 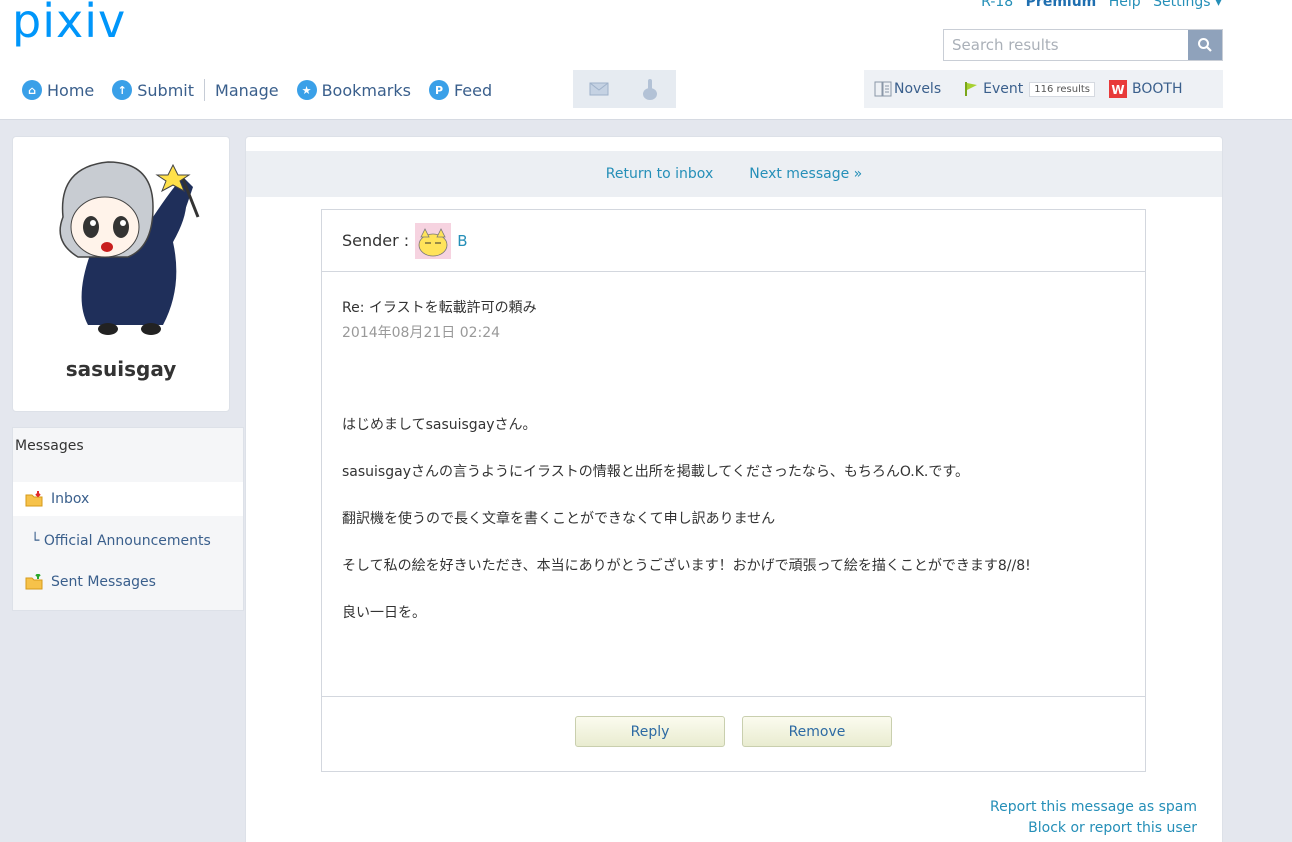 I want to click on message-body-line: 良い一日を。, so click(x=384, y=613).